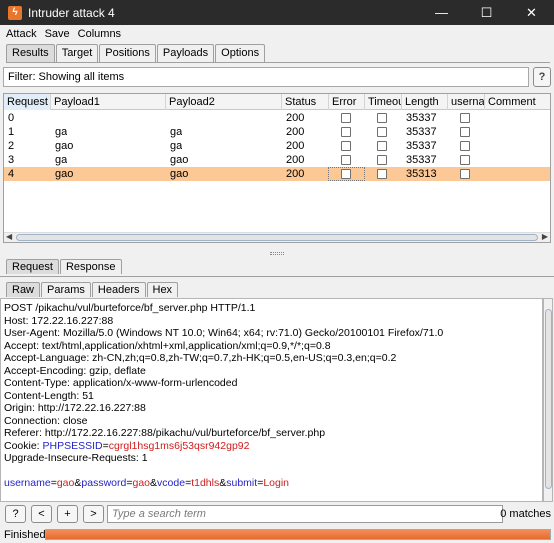 The image size is (554, 543). I want to click on close-icon: ✕, so click(531, 12).